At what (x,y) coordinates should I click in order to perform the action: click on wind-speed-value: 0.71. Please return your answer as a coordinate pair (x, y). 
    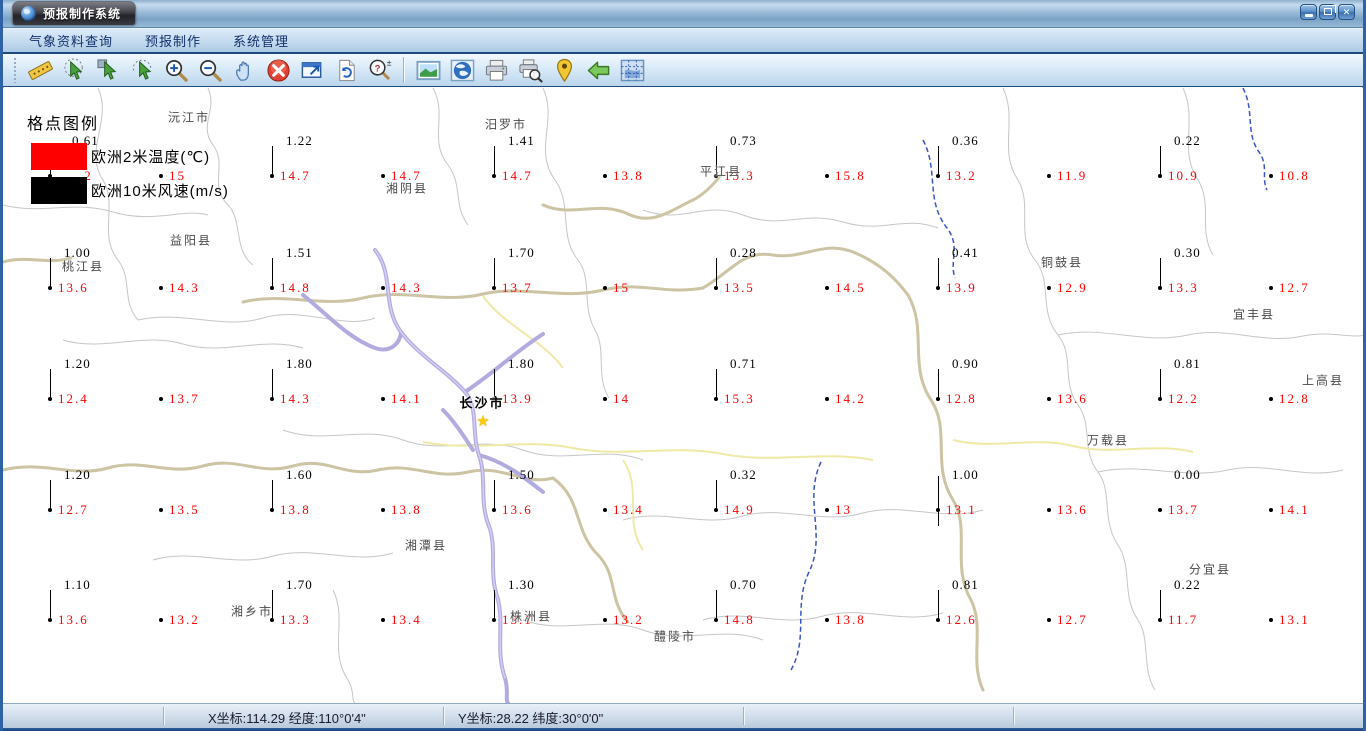
    Looking at the image, I should click on (743, 363).